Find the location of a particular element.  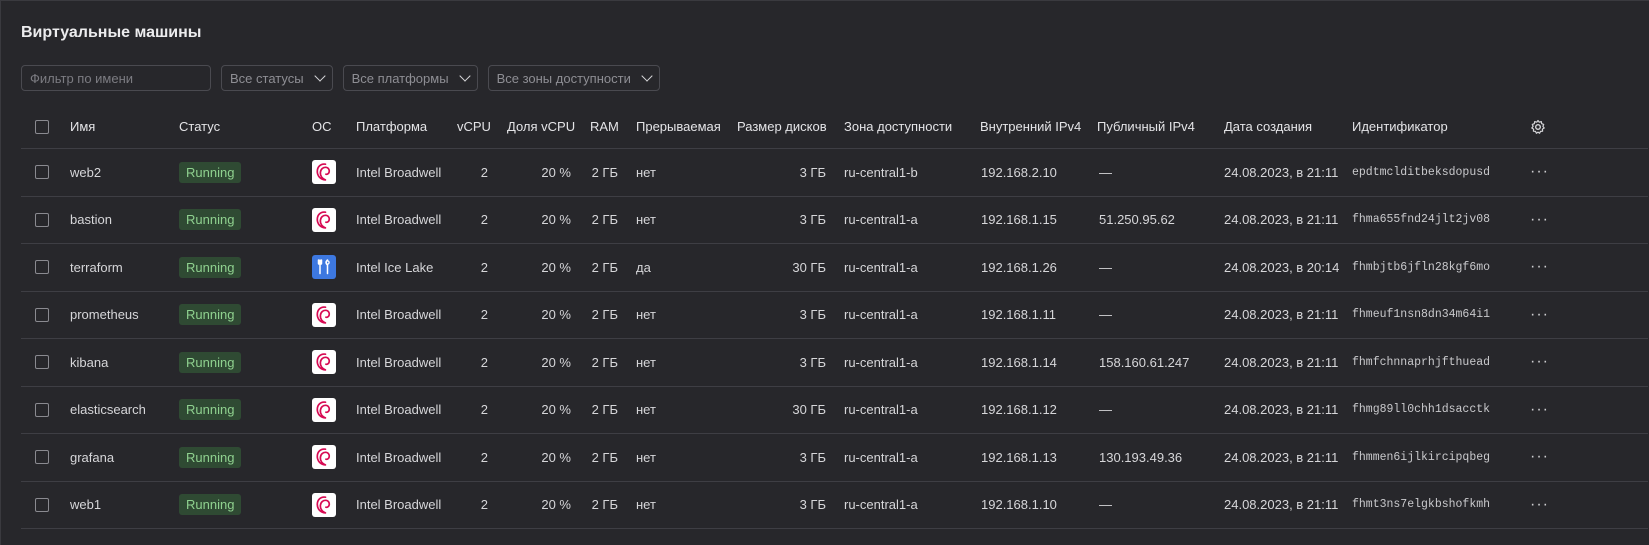

column-header-id: Идентификатор is located at coordinates (1400, 126).